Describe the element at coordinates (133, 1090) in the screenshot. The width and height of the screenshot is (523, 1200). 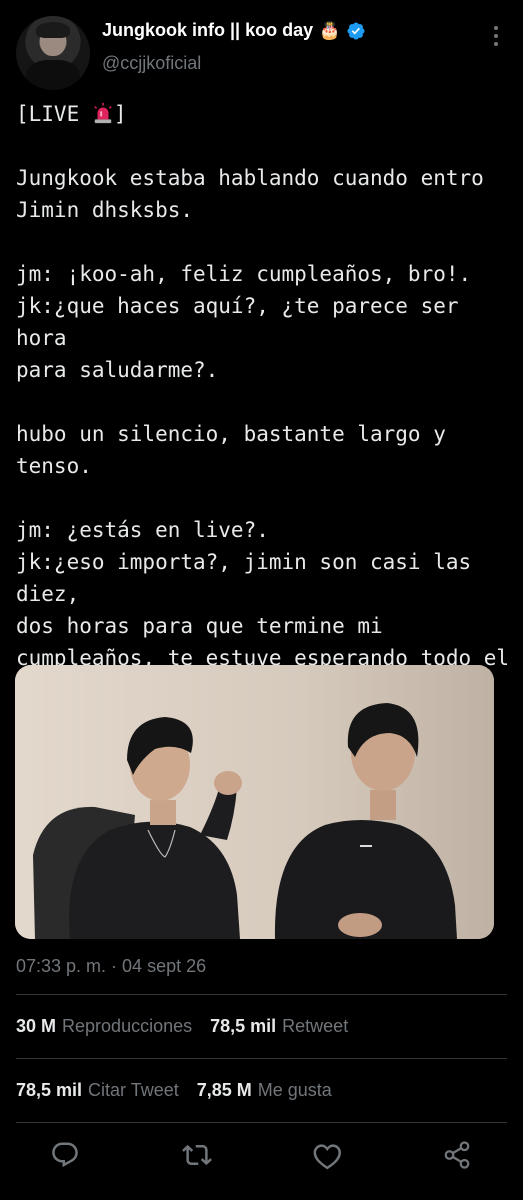
I see `quotes-label: Citar Tweet` at that location.